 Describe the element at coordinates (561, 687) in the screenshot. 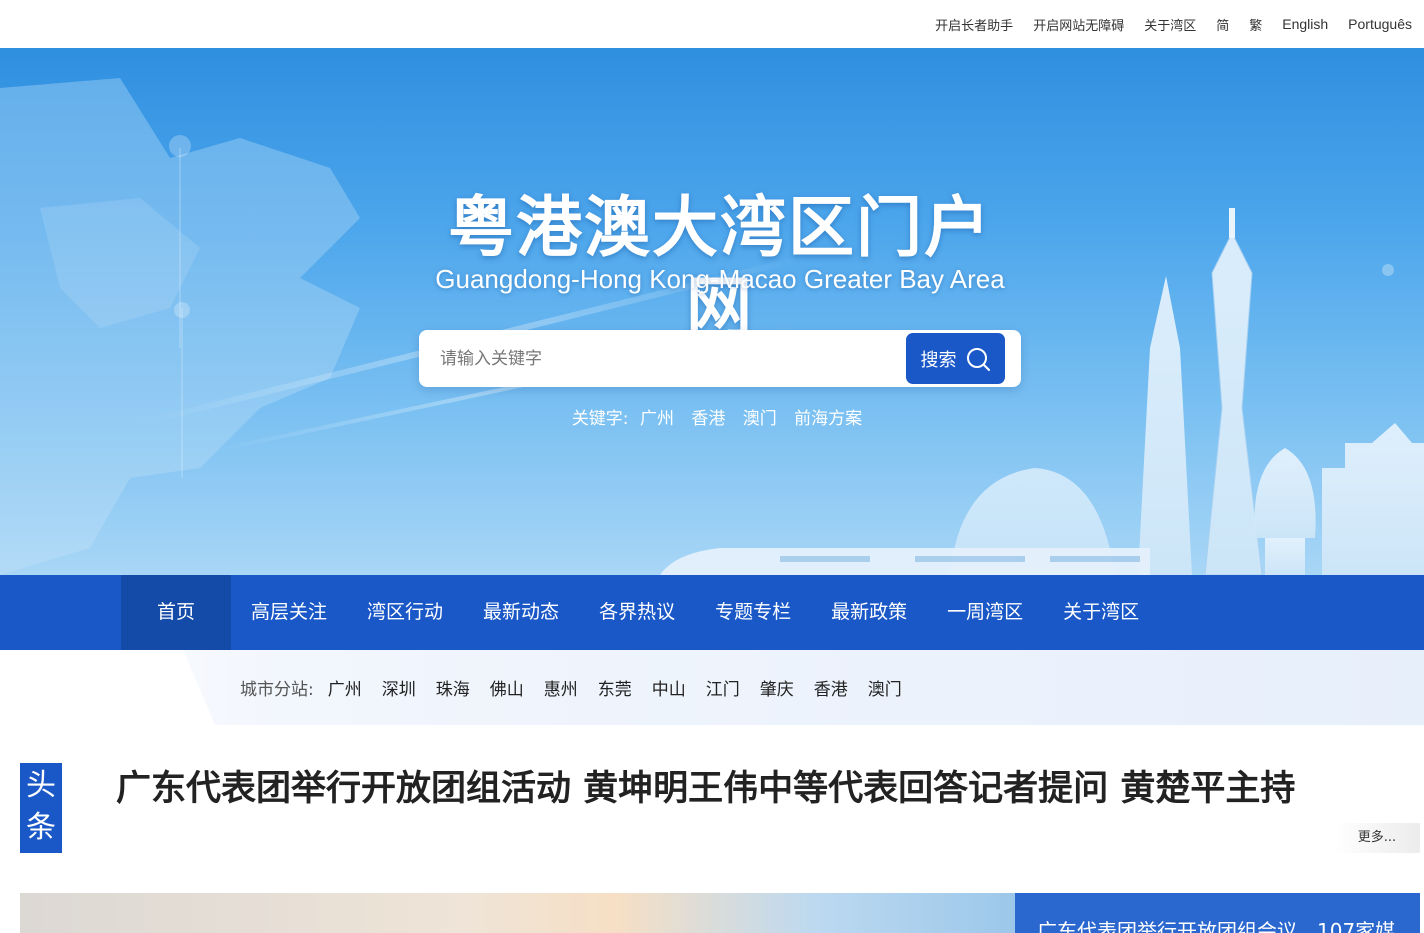

I see `city-link-huizhou: 惠州` at that location.